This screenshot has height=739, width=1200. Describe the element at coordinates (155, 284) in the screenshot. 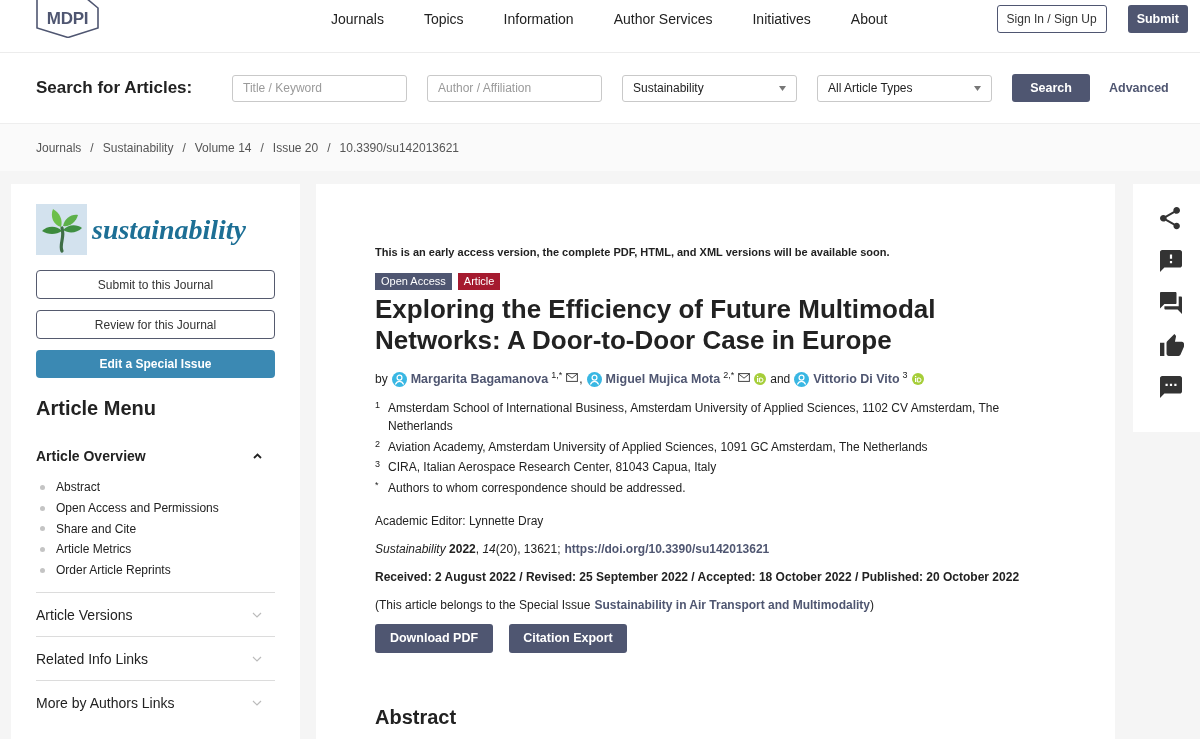

I see `journal-action-button: Submit to this Journal` at that location.